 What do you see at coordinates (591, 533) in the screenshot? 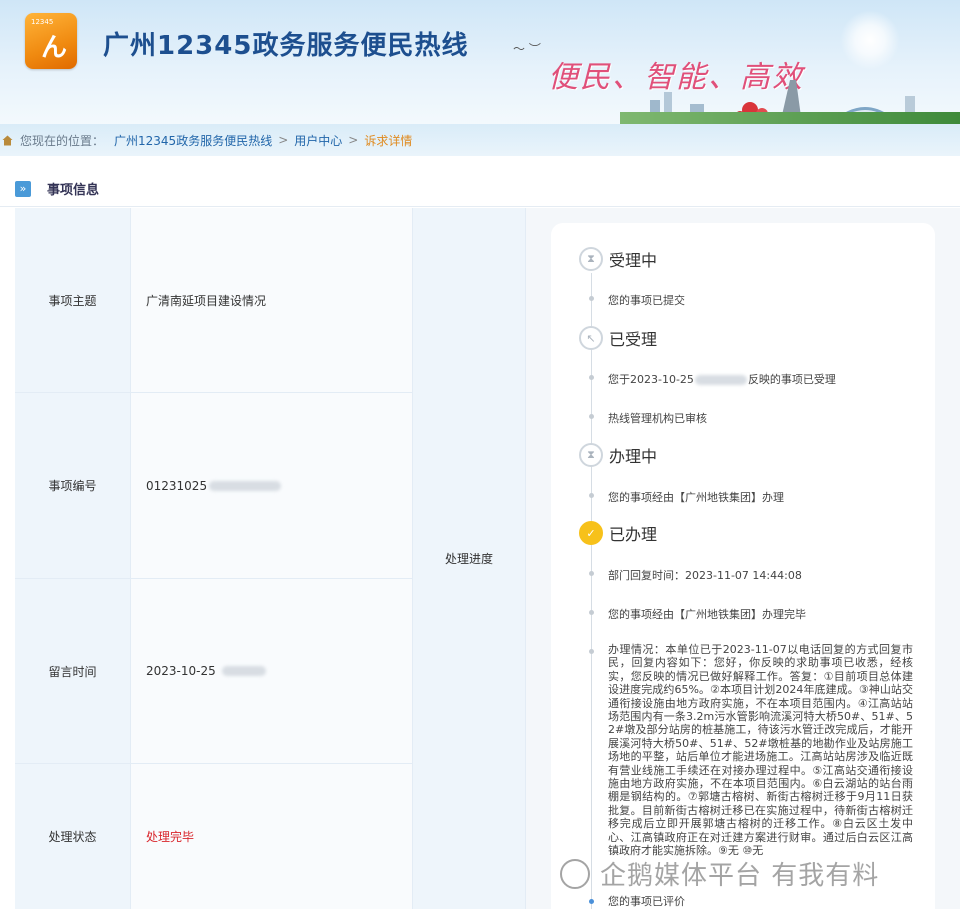
I see `check-icon: ✓` at bounding box center [591, 533].